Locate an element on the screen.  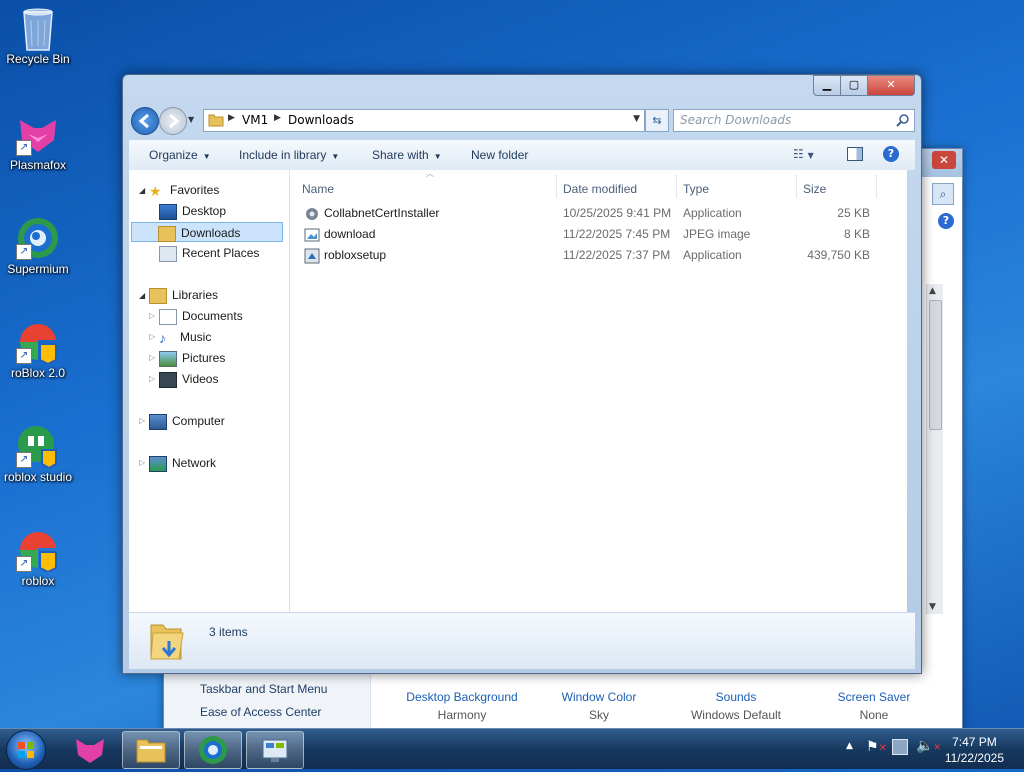
nav-downloads: Downloads is located at coordinates (207, 232).